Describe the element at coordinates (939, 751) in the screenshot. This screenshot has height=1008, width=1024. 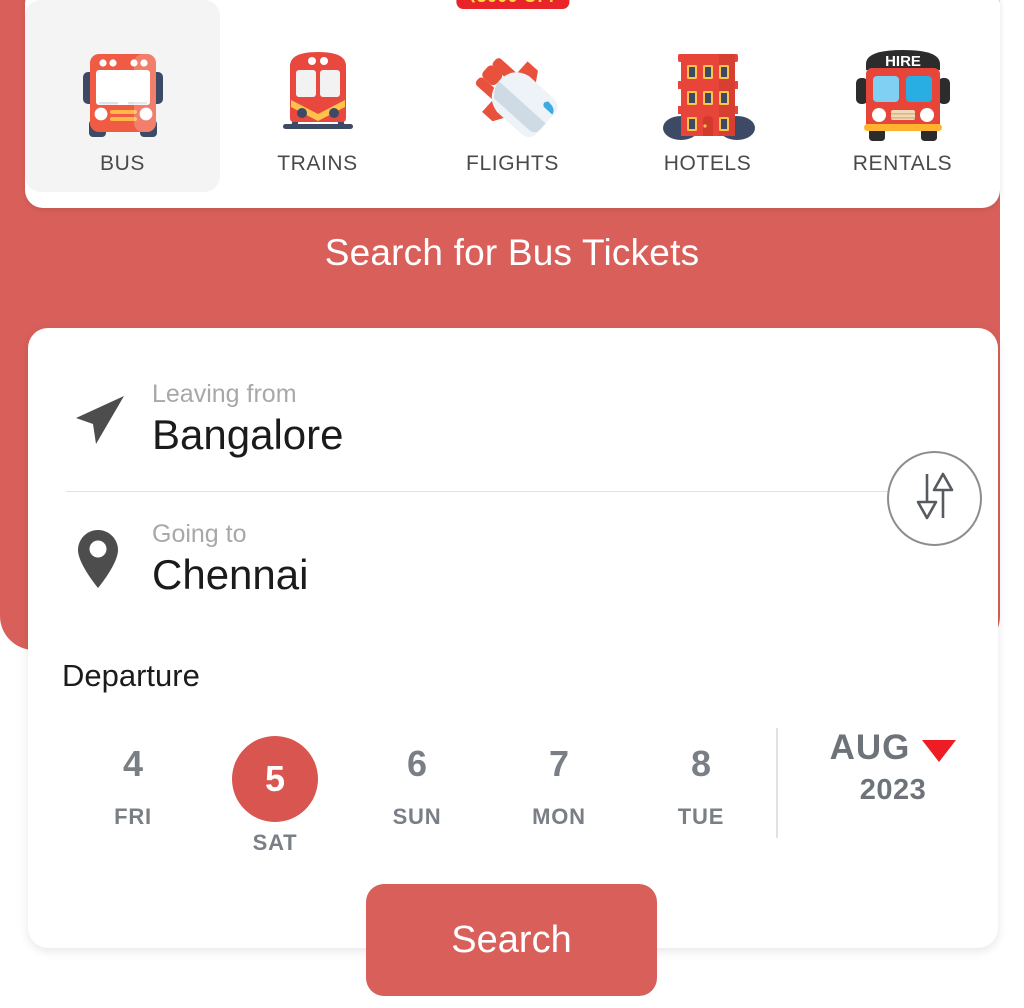
I see `chevron-down-icon` at that location.